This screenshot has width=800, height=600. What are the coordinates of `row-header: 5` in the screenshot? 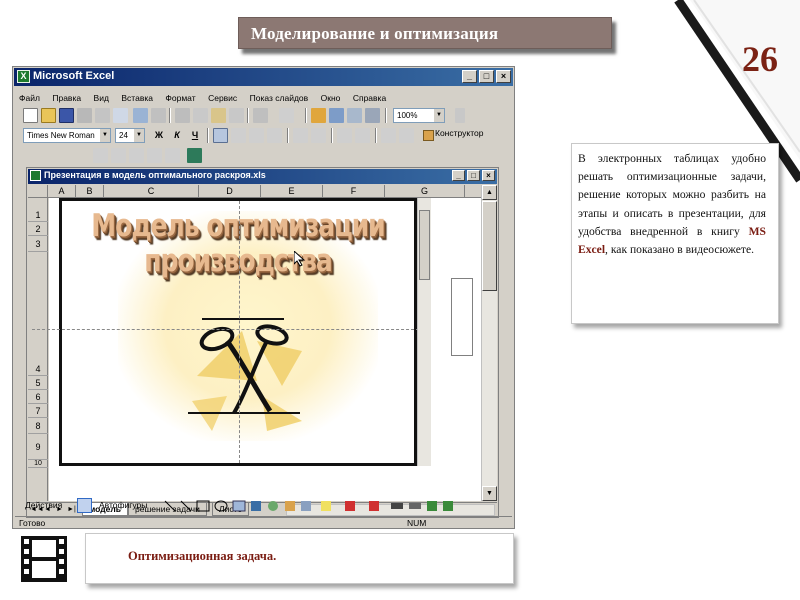 It's located at (38, 383).